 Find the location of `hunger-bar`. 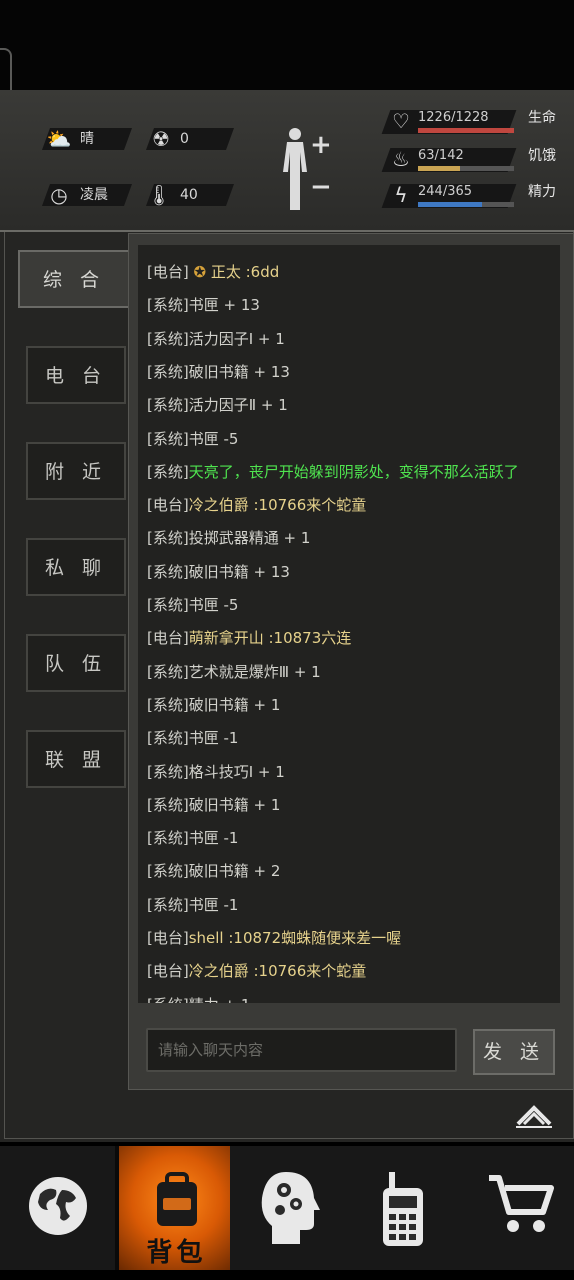

hunger-bar is located at coordinates (466, 168).